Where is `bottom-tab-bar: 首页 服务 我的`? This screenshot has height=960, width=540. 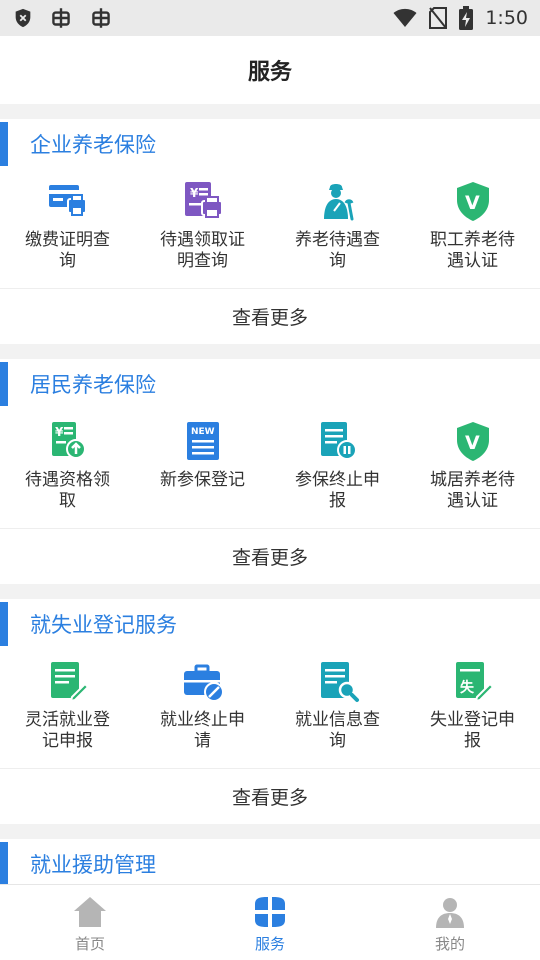 bottom-tab-bar: 首页 服务 我的 is located at coordinates (270, 922).